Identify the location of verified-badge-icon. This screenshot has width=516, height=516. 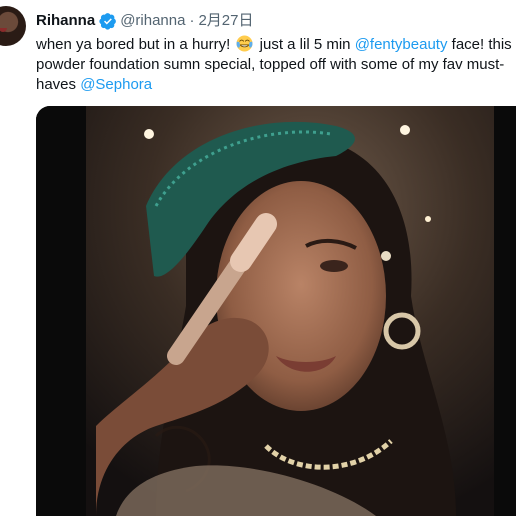
(108, 21).